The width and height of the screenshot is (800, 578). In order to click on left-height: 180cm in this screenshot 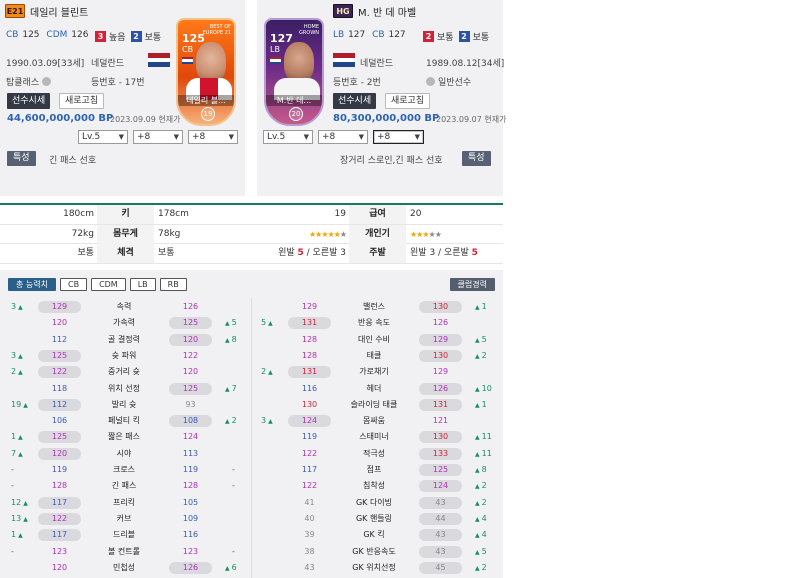, I will do `click(78, 214)`.